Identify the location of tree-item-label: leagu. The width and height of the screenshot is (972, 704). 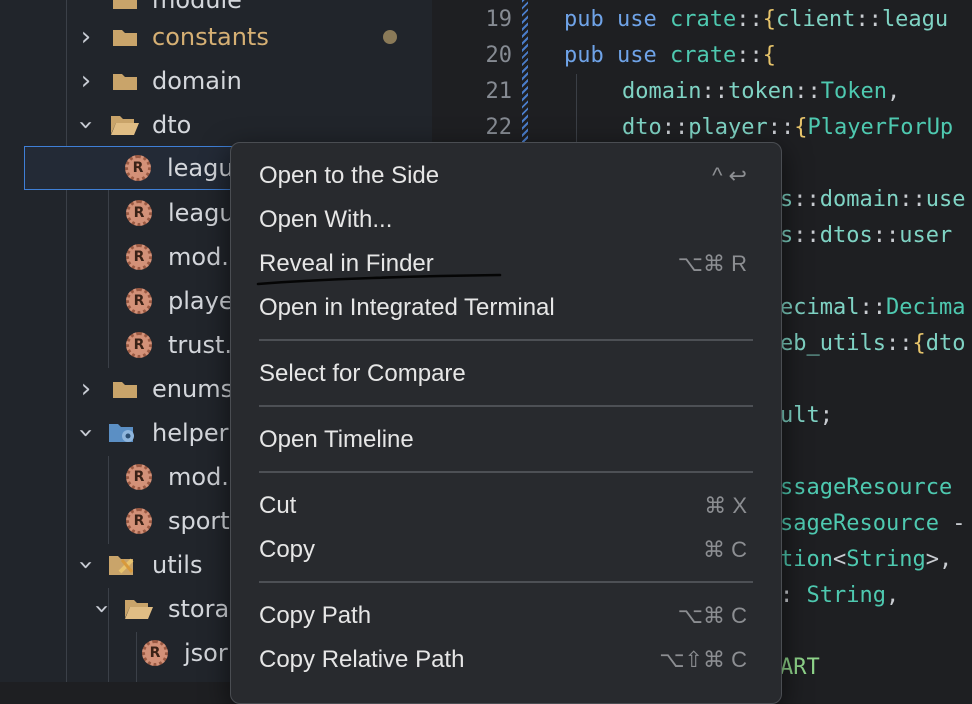
(201, 213).